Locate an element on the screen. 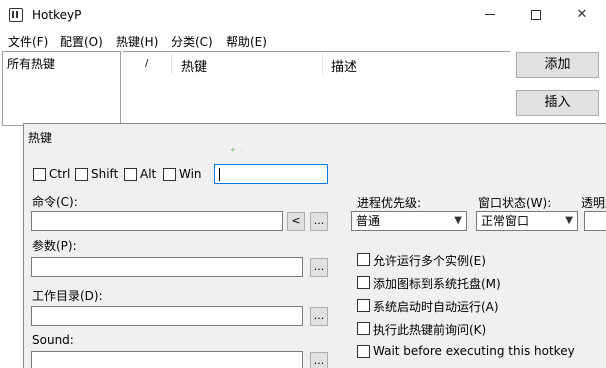 This screenshot has height=368, width=606. minimize-icon is located at coordinates (490, 14).